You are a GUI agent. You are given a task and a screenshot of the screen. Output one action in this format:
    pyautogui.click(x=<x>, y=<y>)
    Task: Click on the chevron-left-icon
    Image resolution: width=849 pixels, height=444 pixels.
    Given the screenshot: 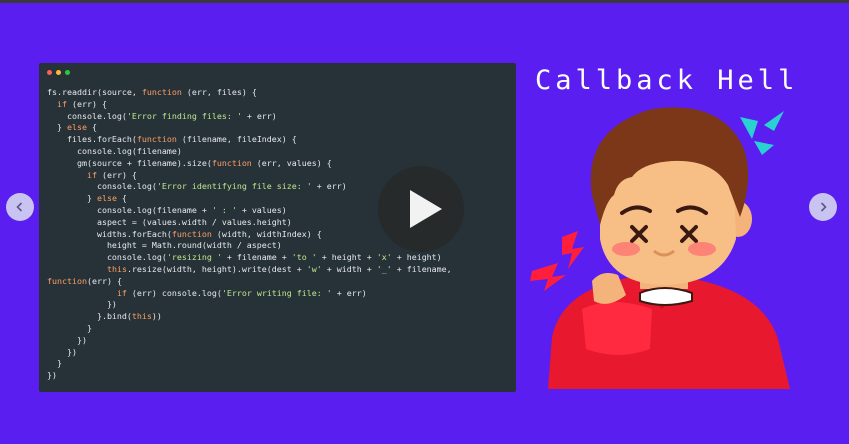 What is the action you would take?
    pyautogui.click(x=19, y=207)
    